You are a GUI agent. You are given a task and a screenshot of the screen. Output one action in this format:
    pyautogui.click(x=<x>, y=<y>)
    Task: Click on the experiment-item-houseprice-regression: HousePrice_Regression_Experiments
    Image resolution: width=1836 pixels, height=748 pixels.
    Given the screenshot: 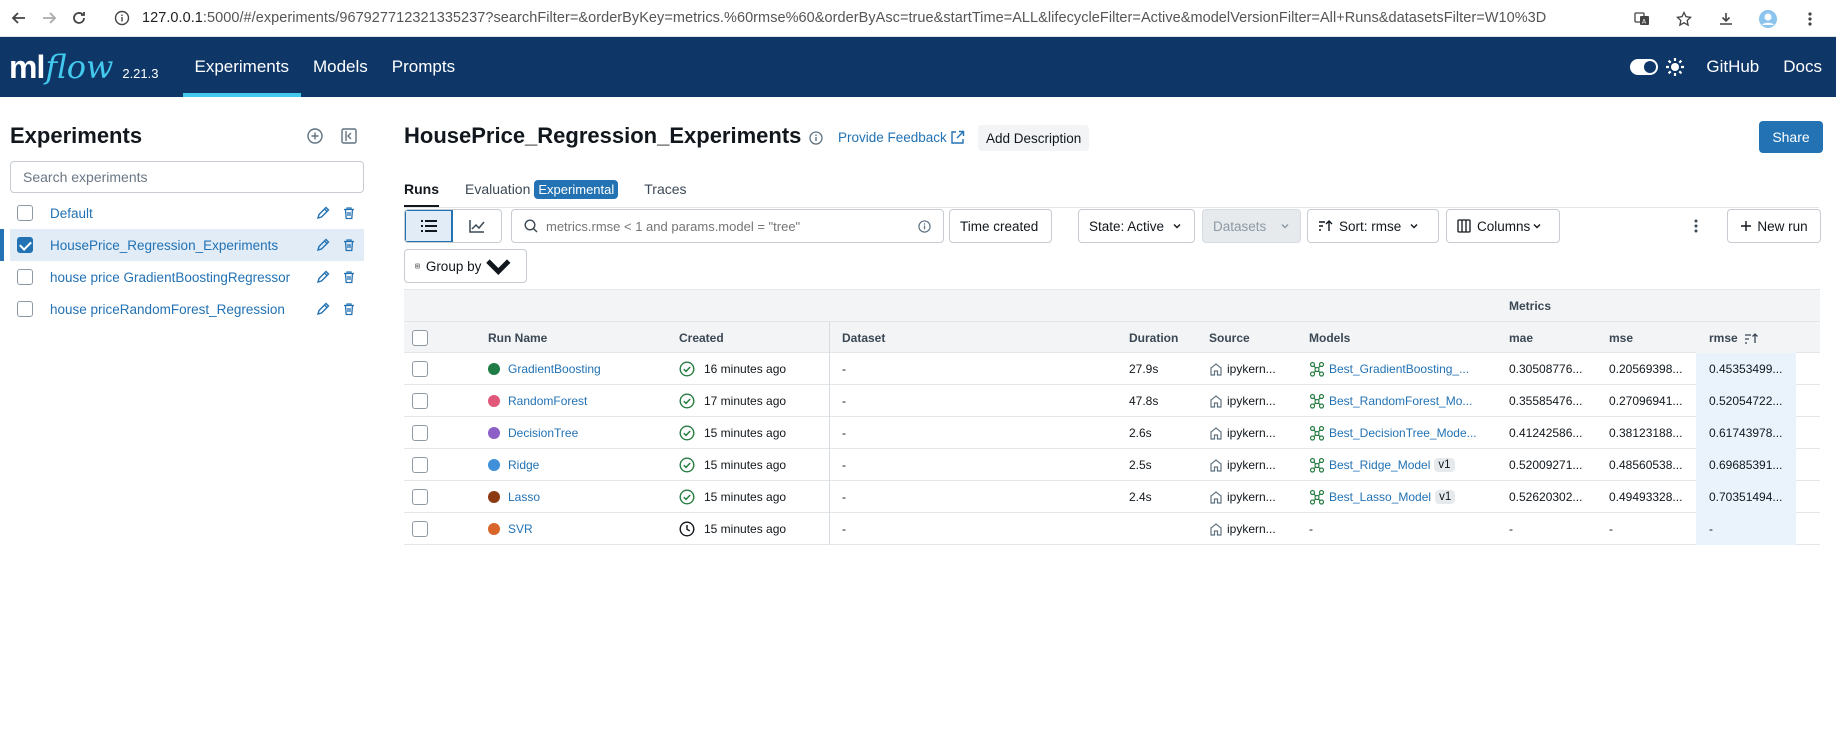 What is the action you would take?
    pyautogui.click(x=182, y=245)
    